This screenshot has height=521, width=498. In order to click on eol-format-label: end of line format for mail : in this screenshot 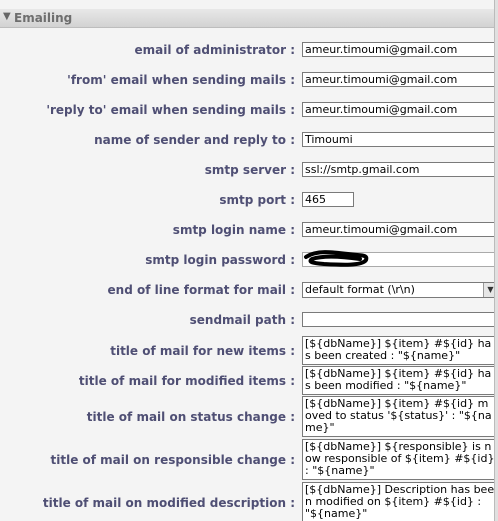, I will do `click(201, 290)`.